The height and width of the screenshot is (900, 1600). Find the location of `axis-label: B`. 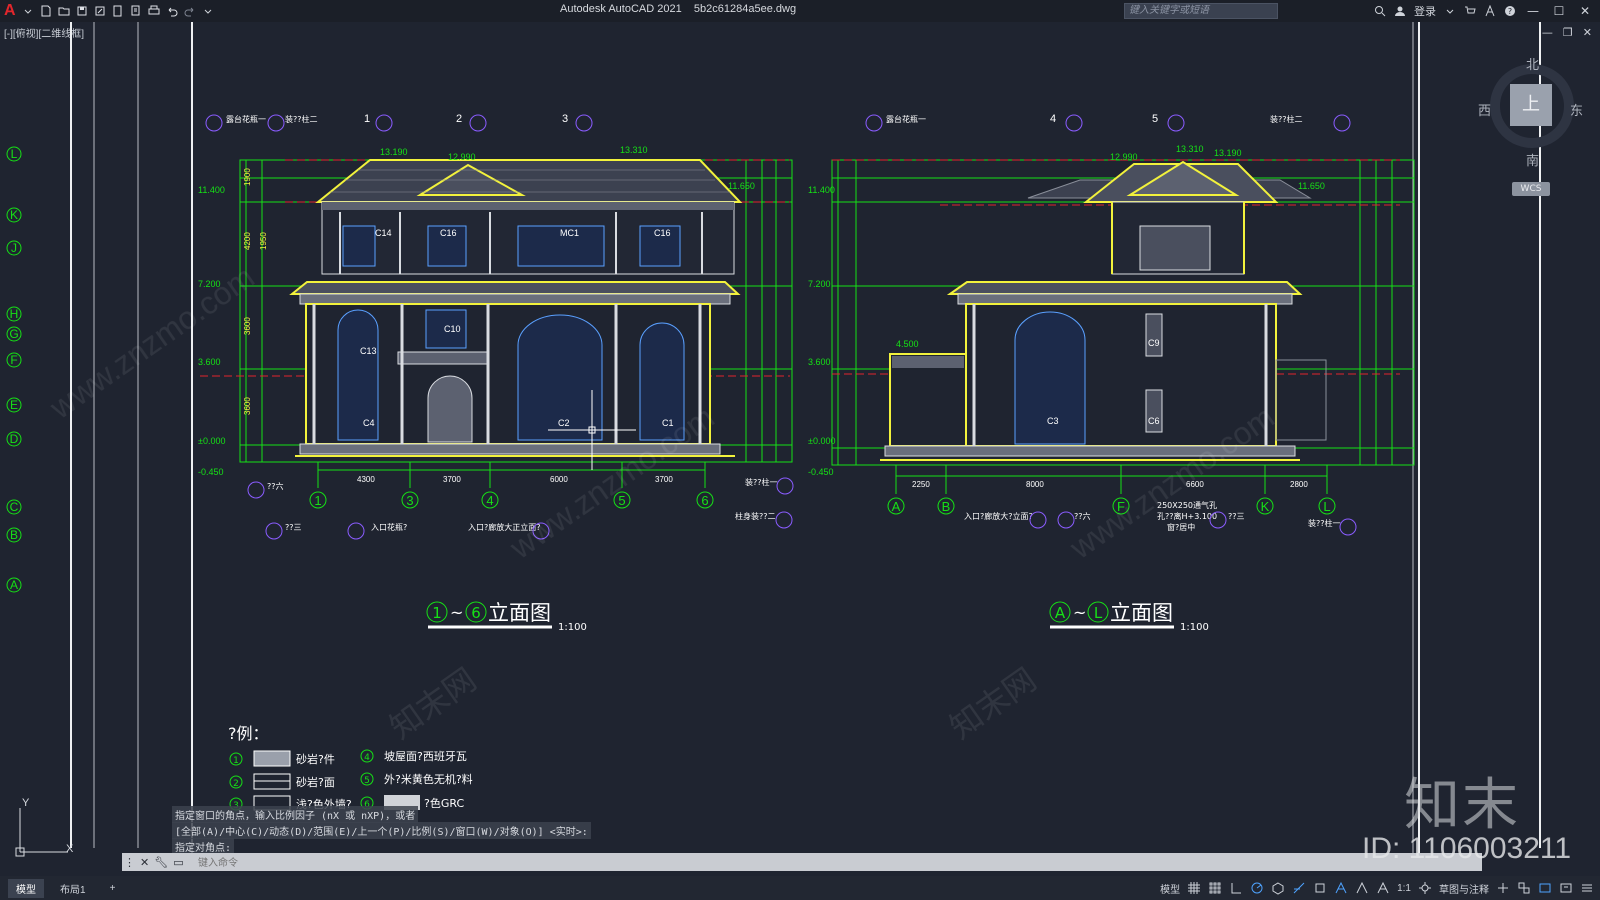

axis-label: B is located at coordinates (946, 506).